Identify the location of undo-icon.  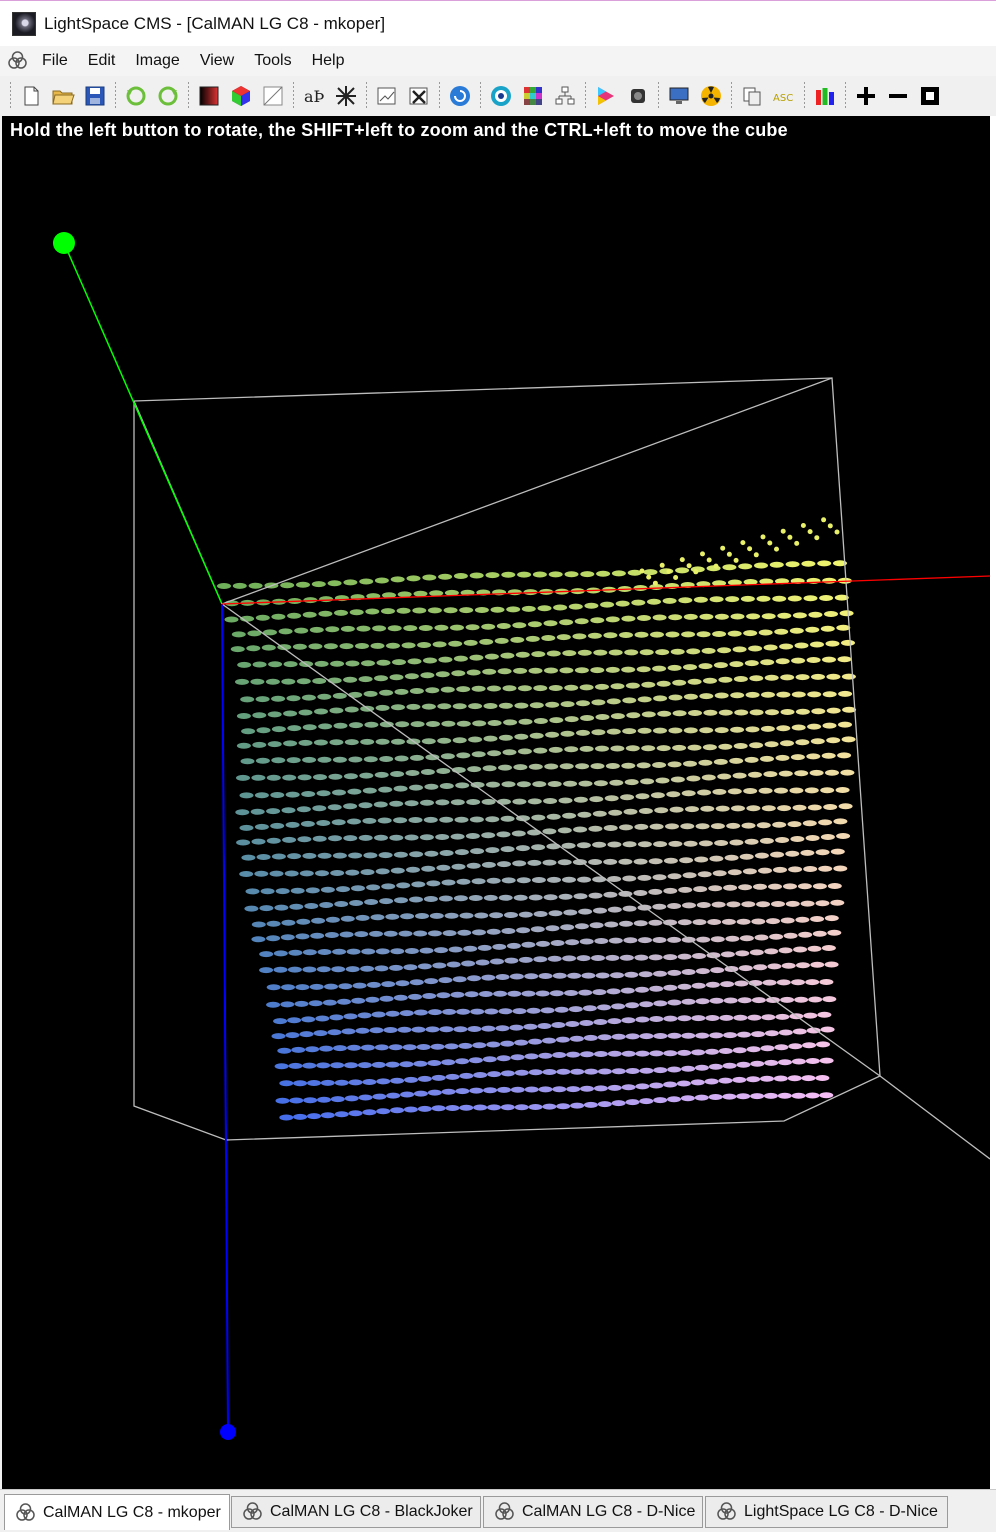
(136, 96).